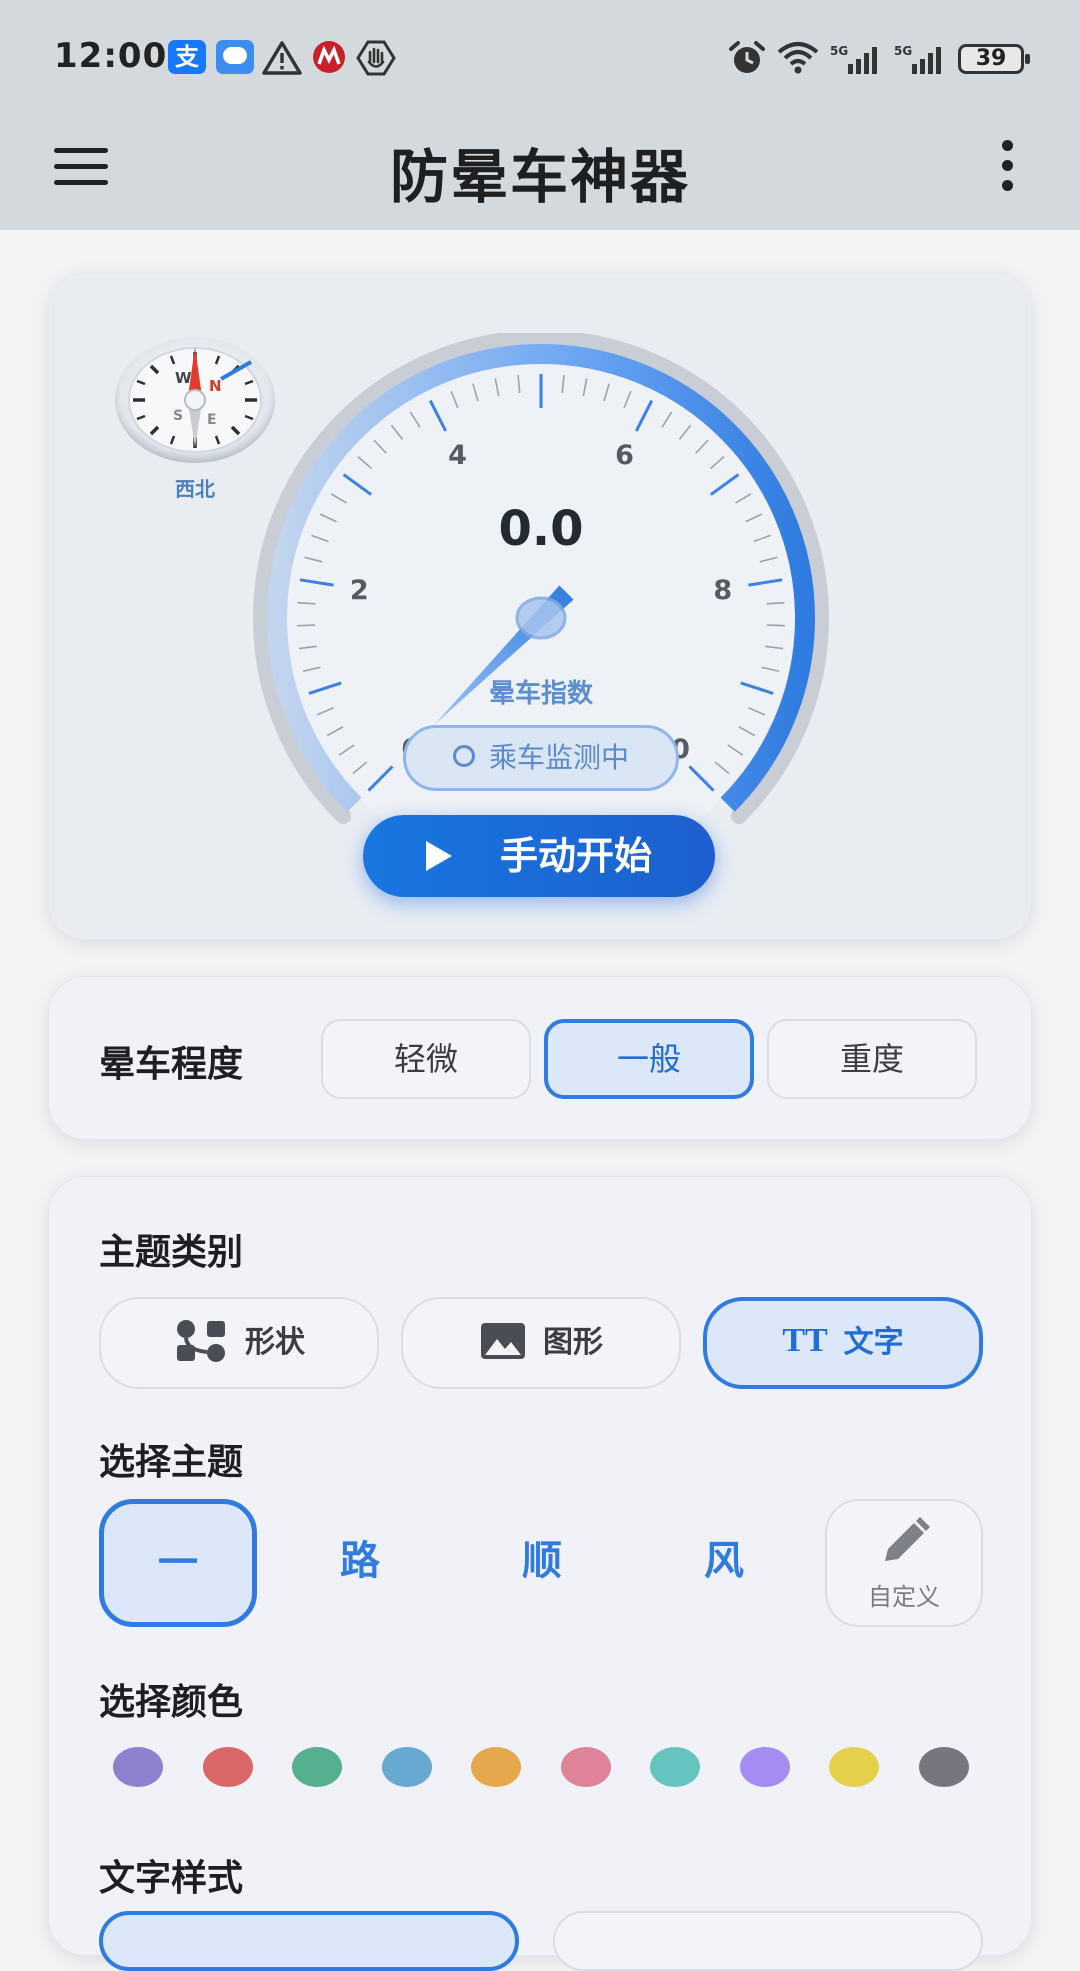  I want to click on bank-icon, so click(329, 57).